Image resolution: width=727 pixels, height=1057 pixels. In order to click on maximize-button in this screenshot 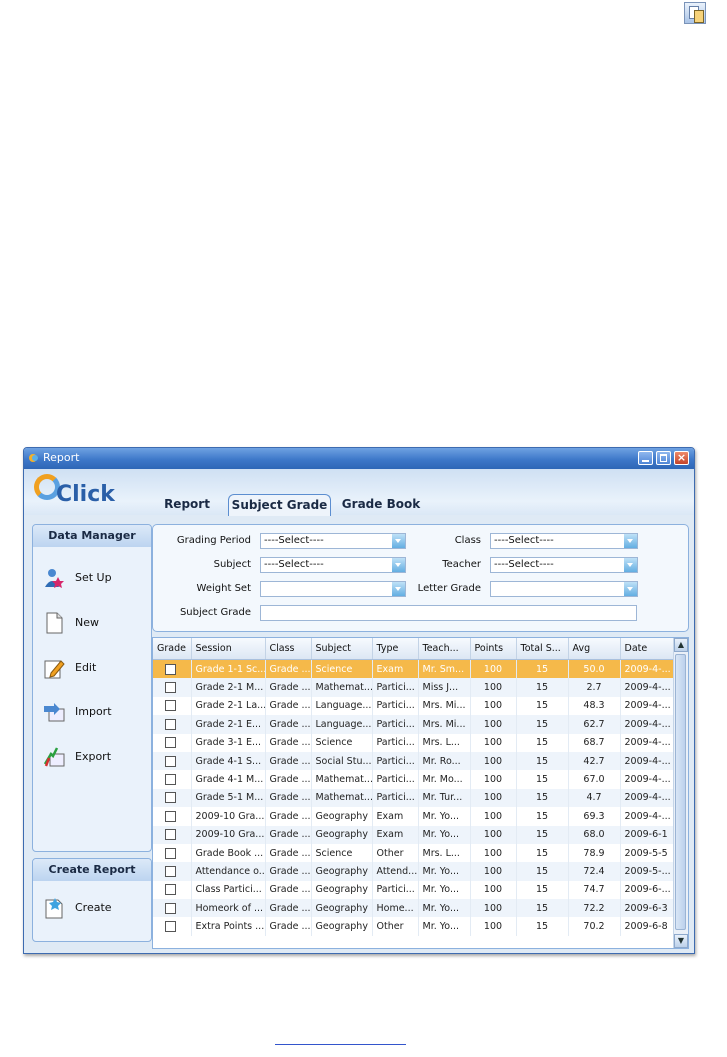, I will do `click(663, 458)`.